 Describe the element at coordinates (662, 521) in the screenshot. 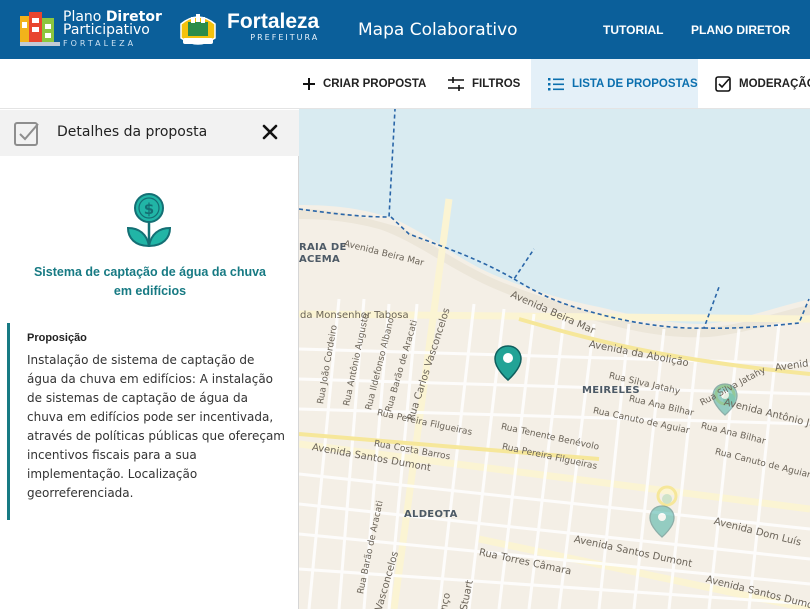

I see `faded-marker-icon` at that location.